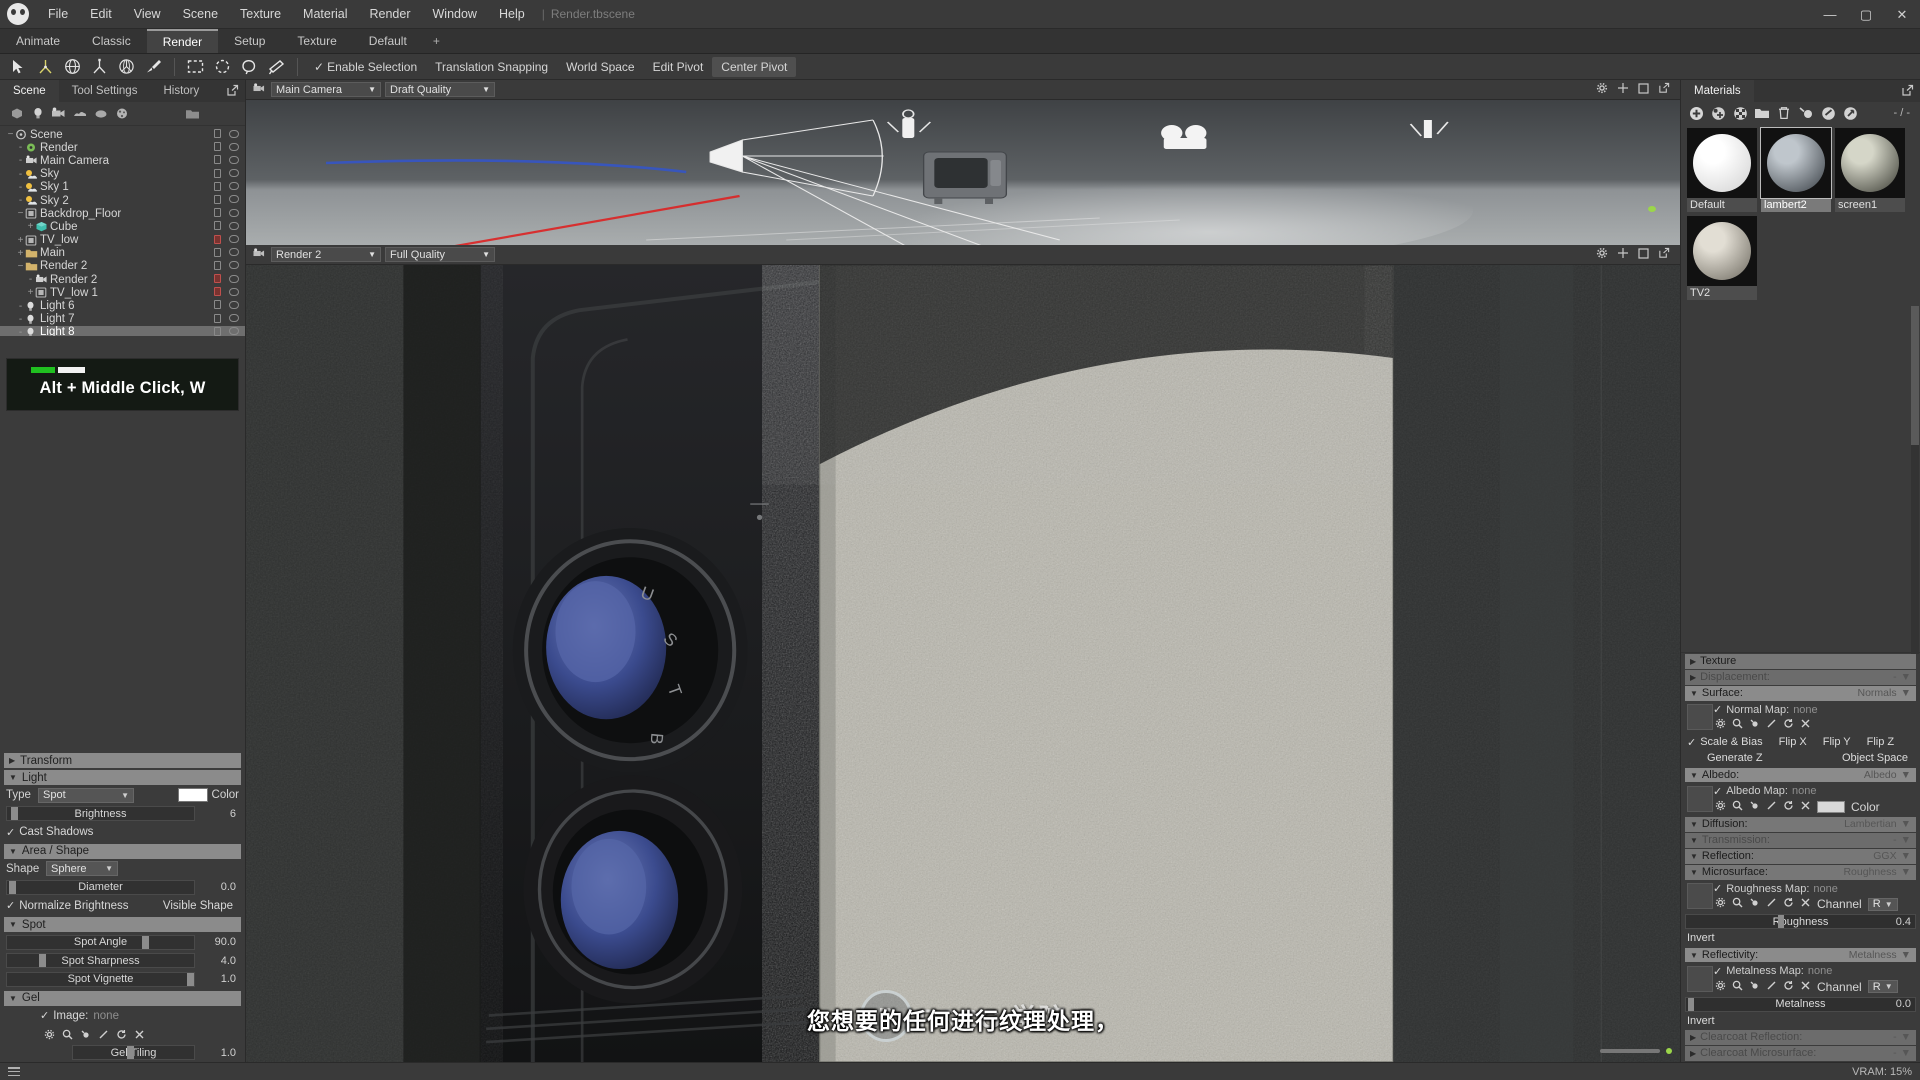 The height and width of the screenshot is (1080, 1920). What do you see at coordinates (440, 89) in the screenshot?
I see `top-quality-select: Draft Quality ▼` at bounding box center [440, 89].